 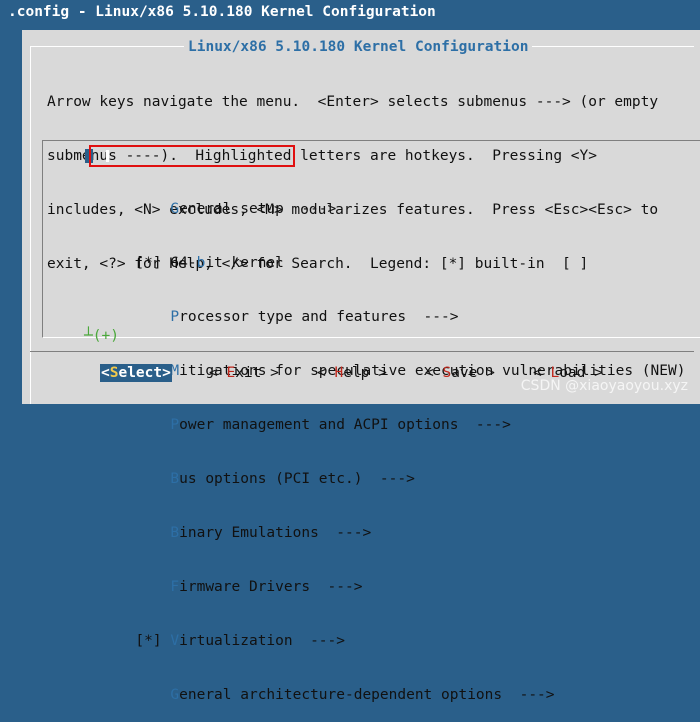 What do you see at coordinates (136, 373) in the screenshot?
I see `select-button: <Select>` at bounding box center [136, 373].